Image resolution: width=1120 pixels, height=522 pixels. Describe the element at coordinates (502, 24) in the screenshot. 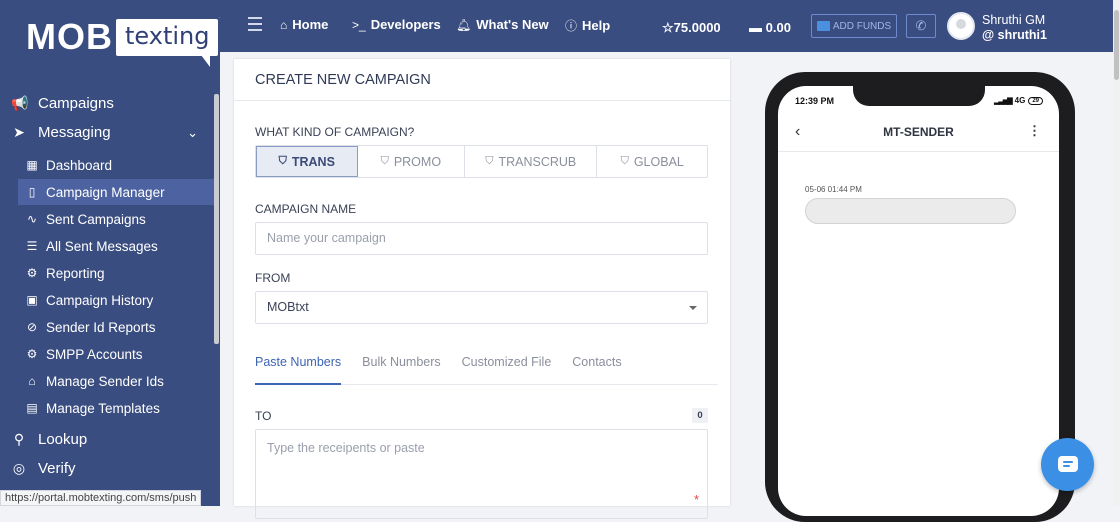

I see `nav-whats-new: 🔔︎ What's New` at that location.